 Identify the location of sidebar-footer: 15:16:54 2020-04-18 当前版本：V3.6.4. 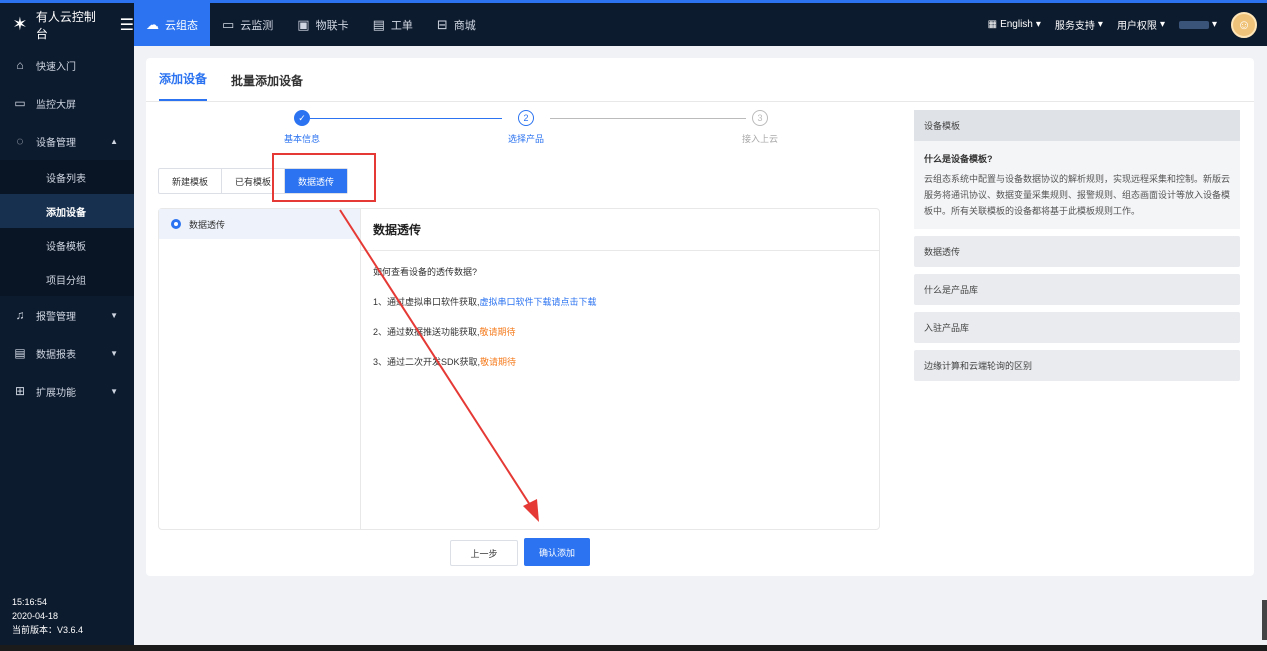
(47, 616).